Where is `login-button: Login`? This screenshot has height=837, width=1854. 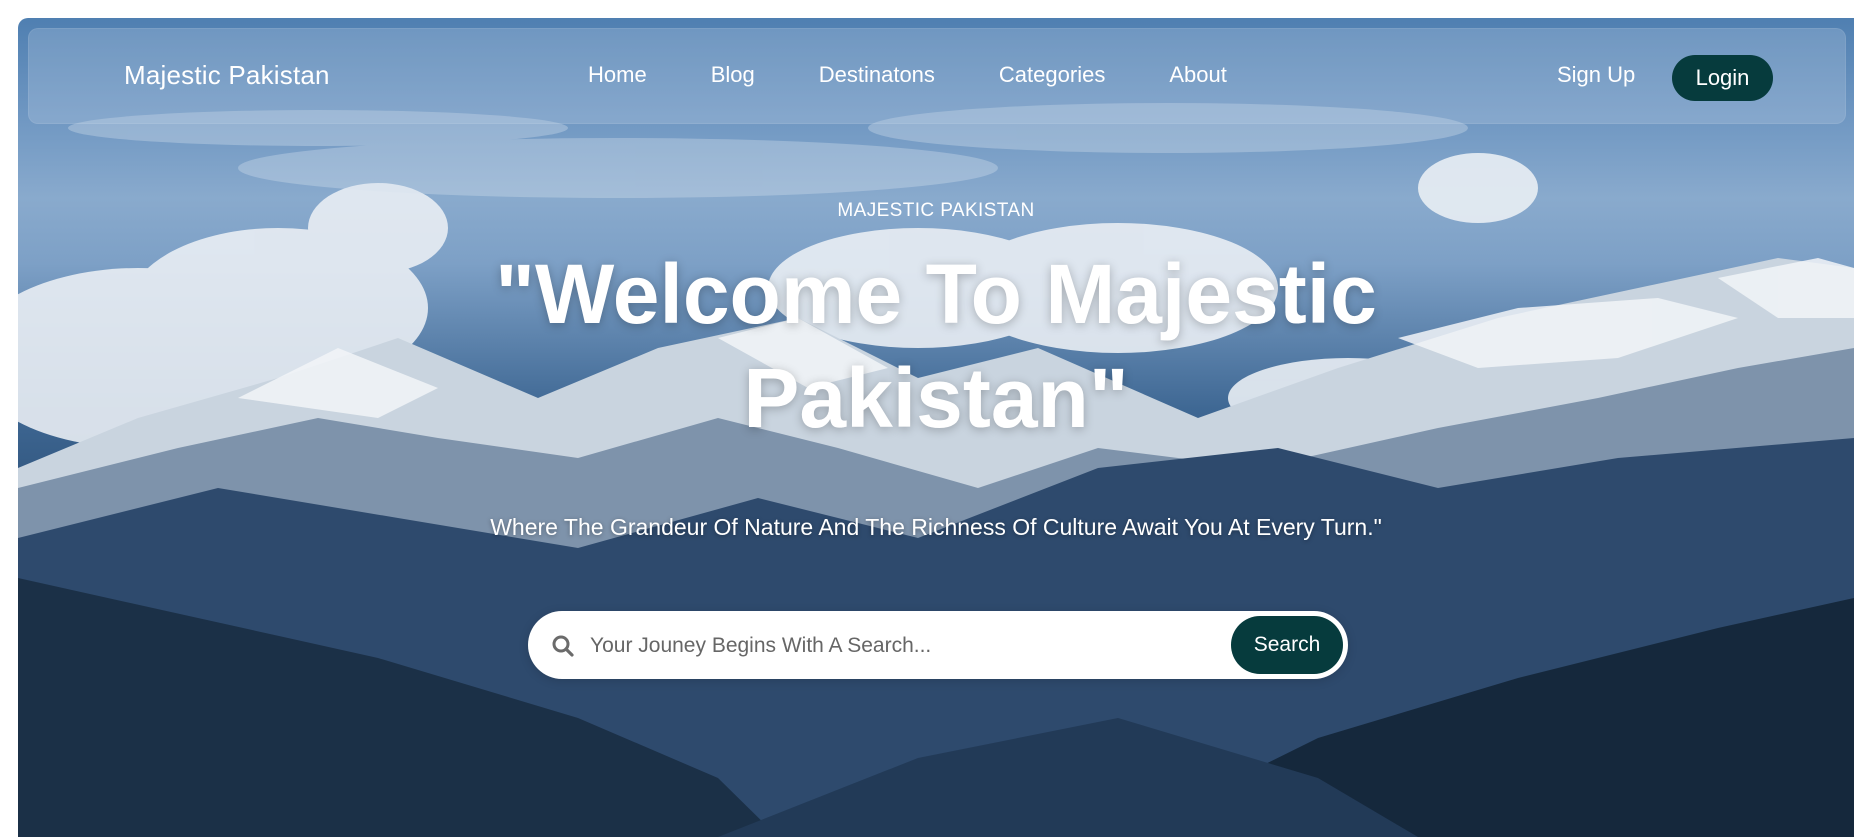
login-button: Login is located at coordinates (1722, 78).